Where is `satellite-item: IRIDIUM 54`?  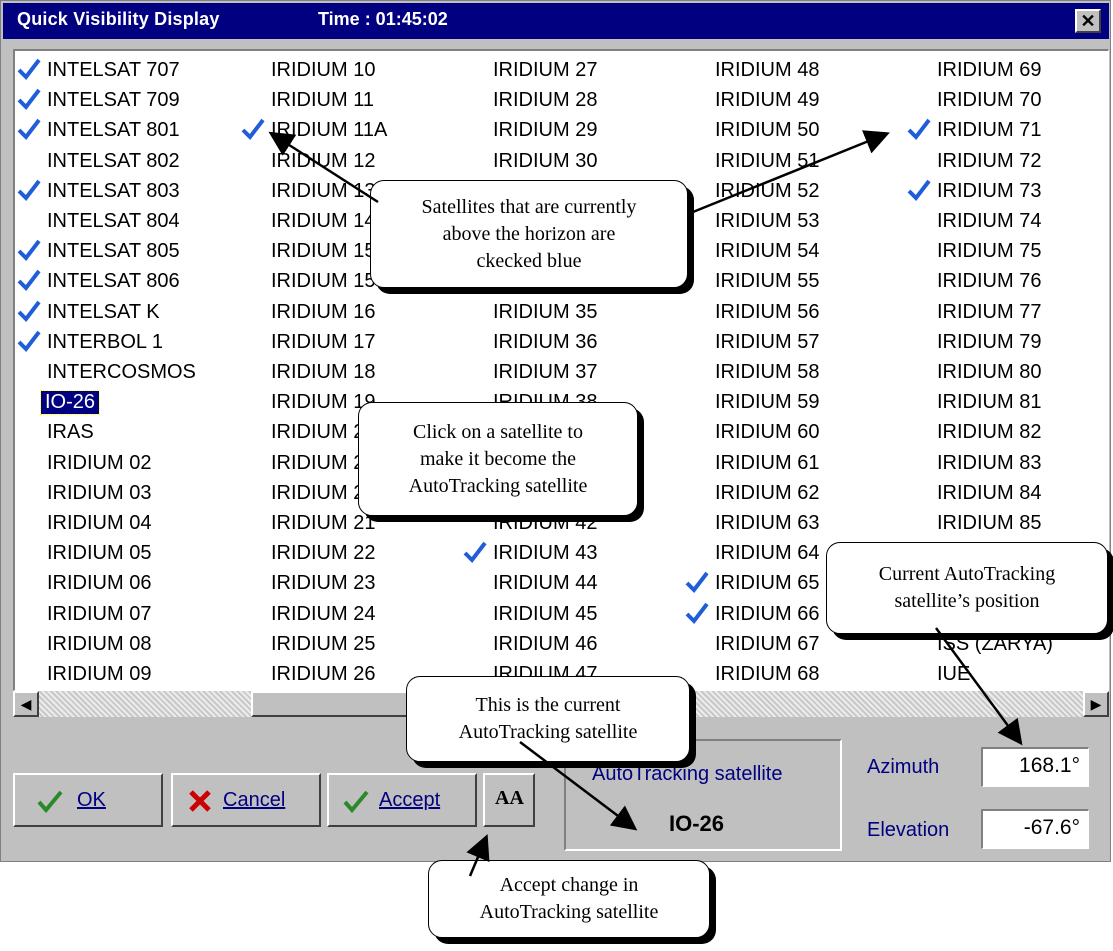
satellite-item: IRIDIUM 54 is located at coordinates (796, 251).